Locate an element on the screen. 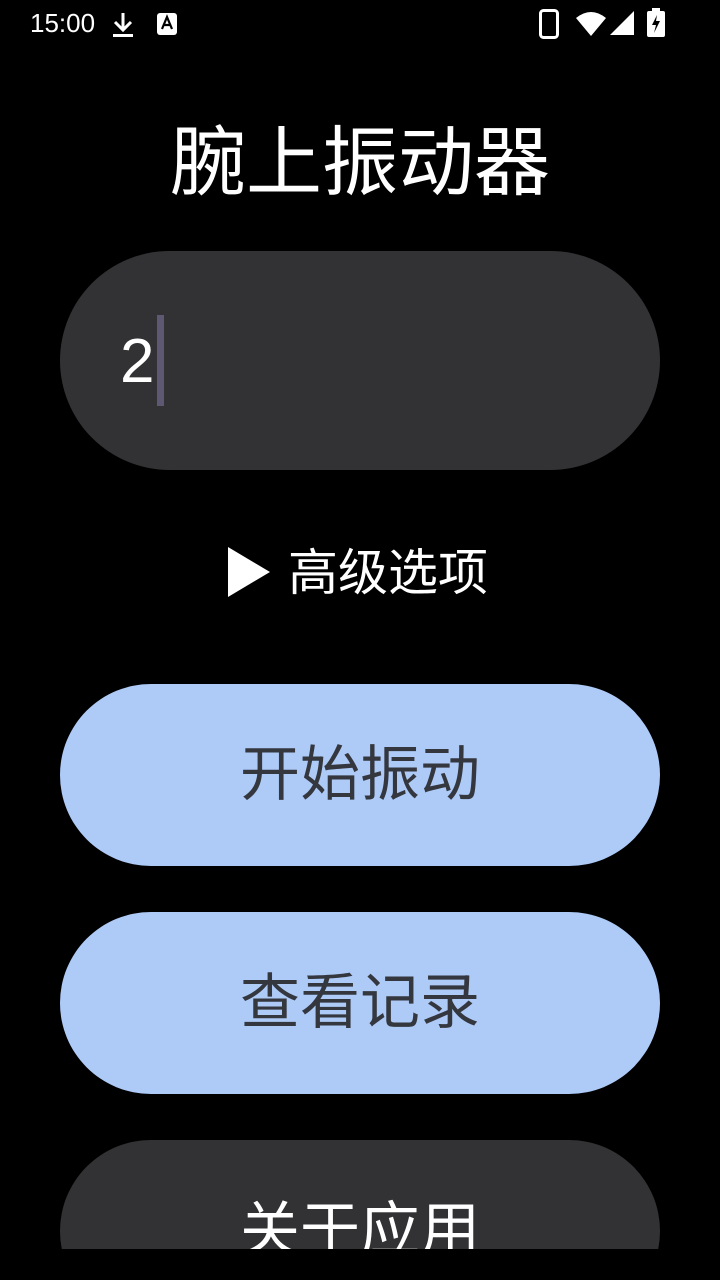 The height and width of the screenshot is (1280, 720). signal-icon is located at coordinates (622, 25).